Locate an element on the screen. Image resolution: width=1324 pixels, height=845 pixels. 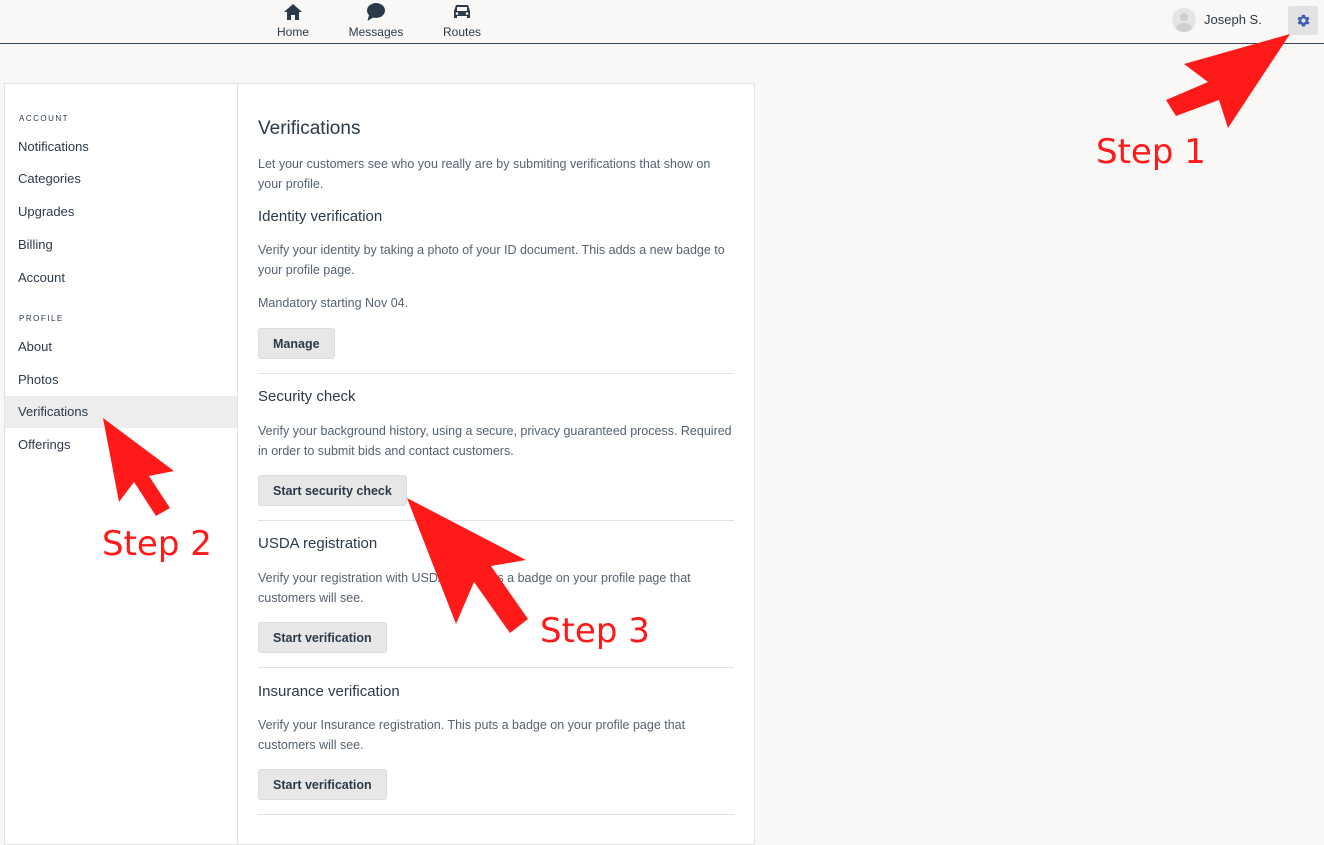
settings-button is located at coordinates (1303, 20).